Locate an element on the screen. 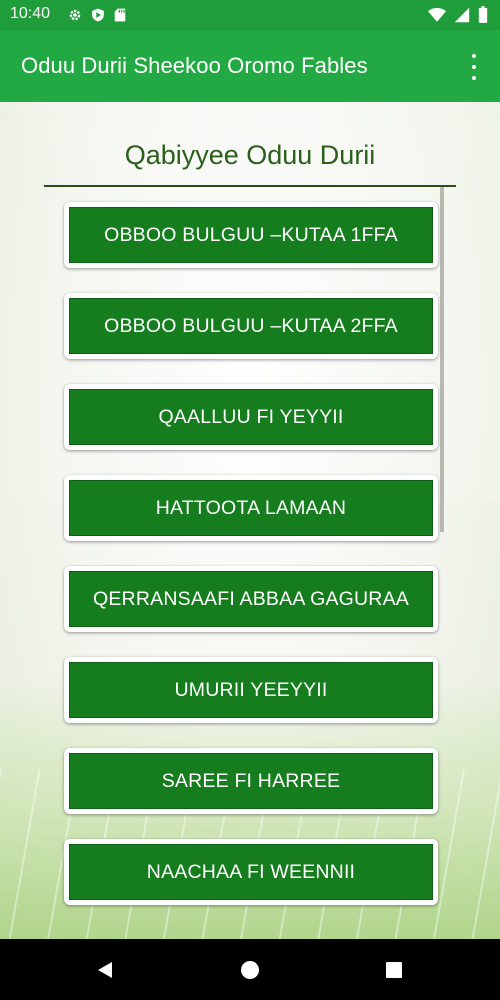  status-right-icons is located at coordinates (458, 16).